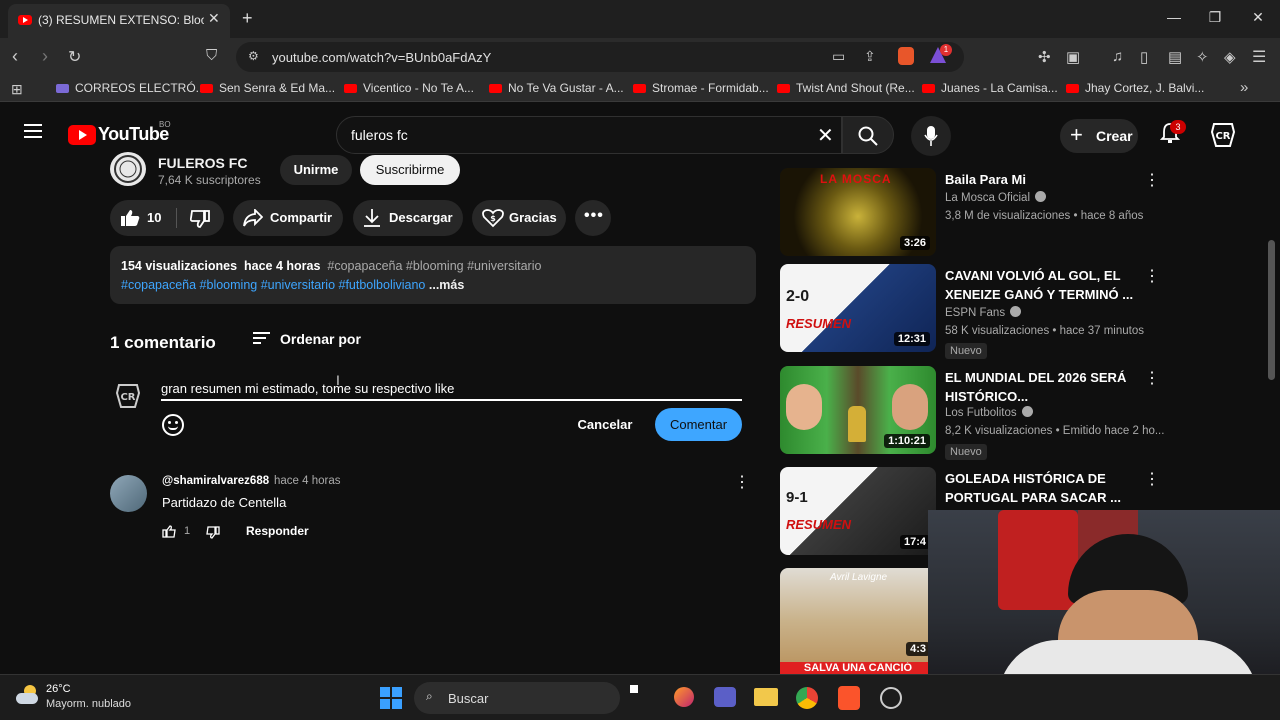 This screenshot has width=1280, height=720. Describe the element at coordinates (931, 136) in the screenshot. I see `voice-search-button` at that location.